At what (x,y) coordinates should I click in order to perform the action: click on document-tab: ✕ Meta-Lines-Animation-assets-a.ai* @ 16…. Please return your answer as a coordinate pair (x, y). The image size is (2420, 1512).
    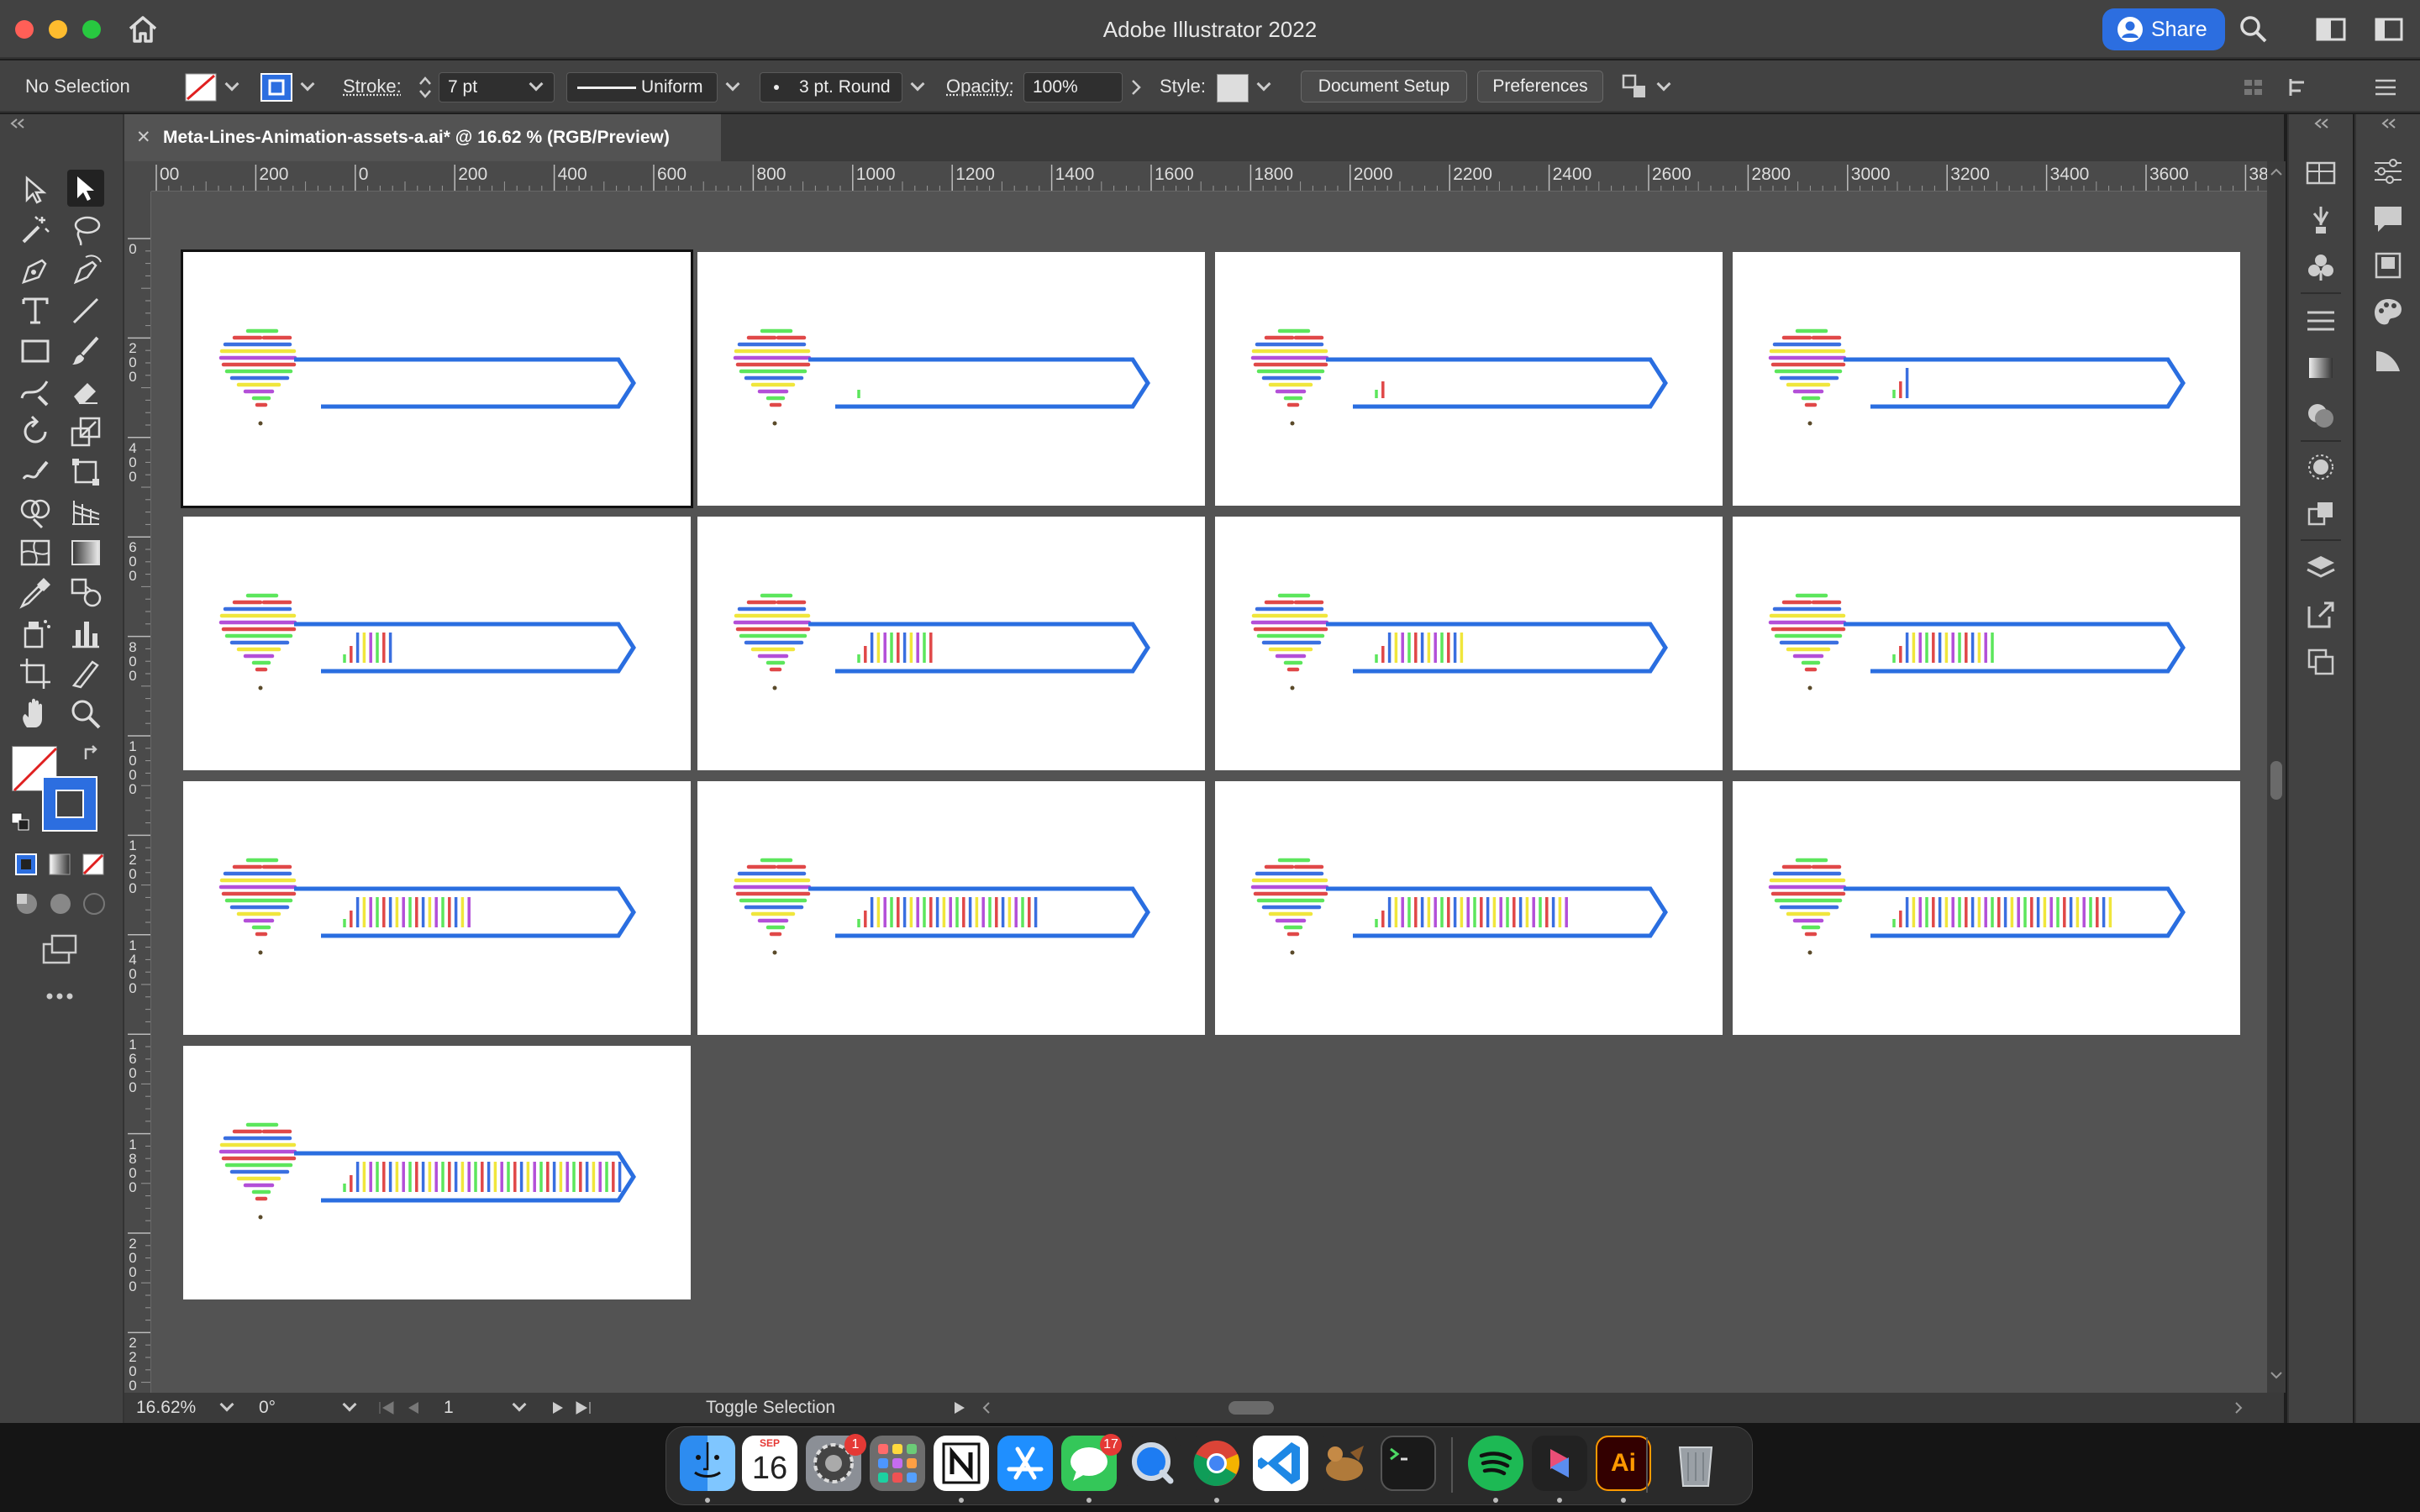
    Looking at the image, I should click on (422, 137).